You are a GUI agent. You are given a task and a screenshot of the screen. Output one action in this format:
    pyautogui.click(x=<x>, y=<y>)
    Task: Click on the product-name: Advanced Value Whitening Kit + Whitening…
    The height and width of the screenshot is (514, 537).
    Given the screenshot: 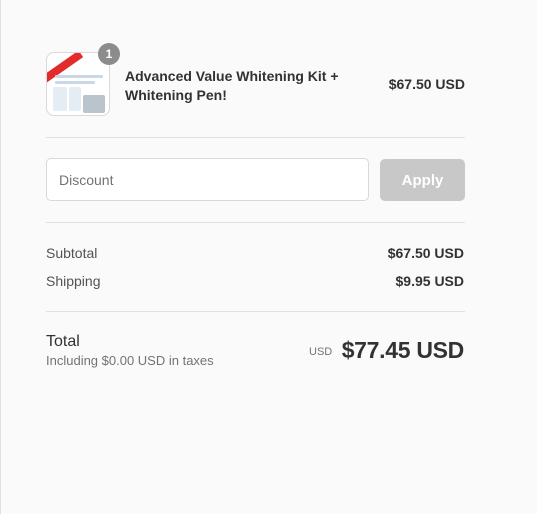 What is the action you would take?
    pyautogui.click(x=240, y=86)
    